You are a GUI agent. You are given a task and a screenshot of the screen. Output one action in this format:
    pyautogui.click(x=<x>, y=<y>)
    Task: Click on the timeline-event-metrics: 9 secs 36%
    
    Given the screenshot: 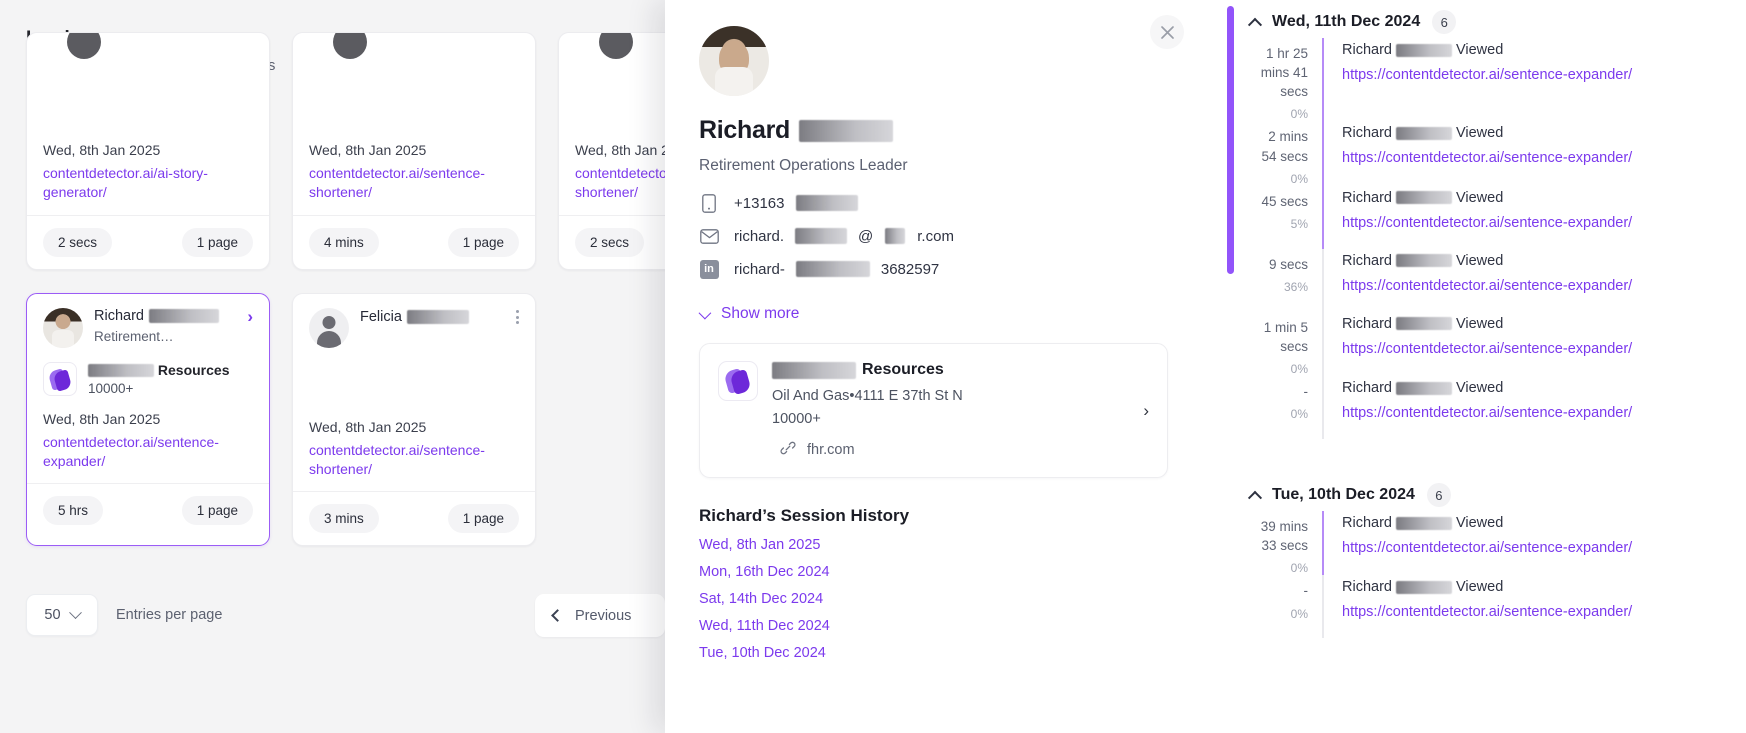 What is the action you would take?
    pyautogui.click(x=1286, y=280)
    